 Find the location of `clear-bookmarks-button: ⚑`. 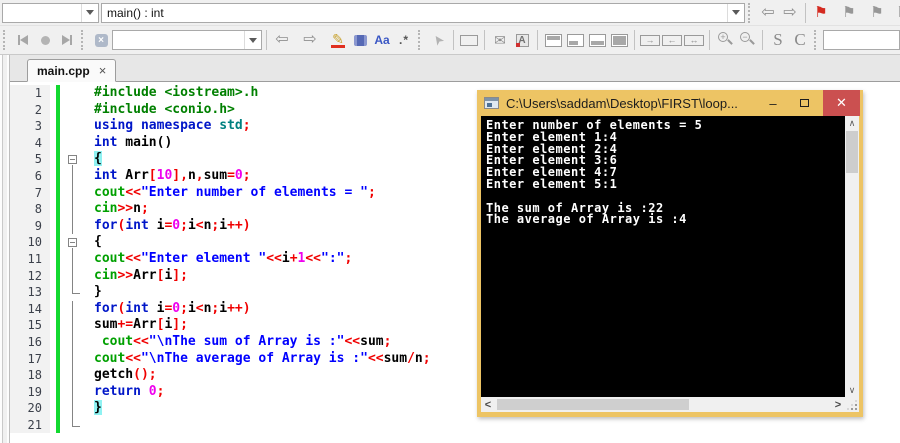

clear-bookmarks-button: ⚑ is located at coordinates (896, 13).